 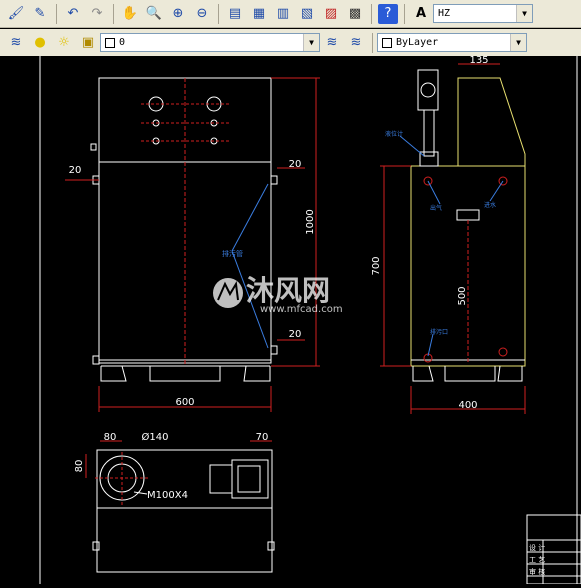 What do you see at coordinates (202, 14) in the screenshot?
I see `zoom-previous-icon: ⊖` at bounding box center [202, 14].